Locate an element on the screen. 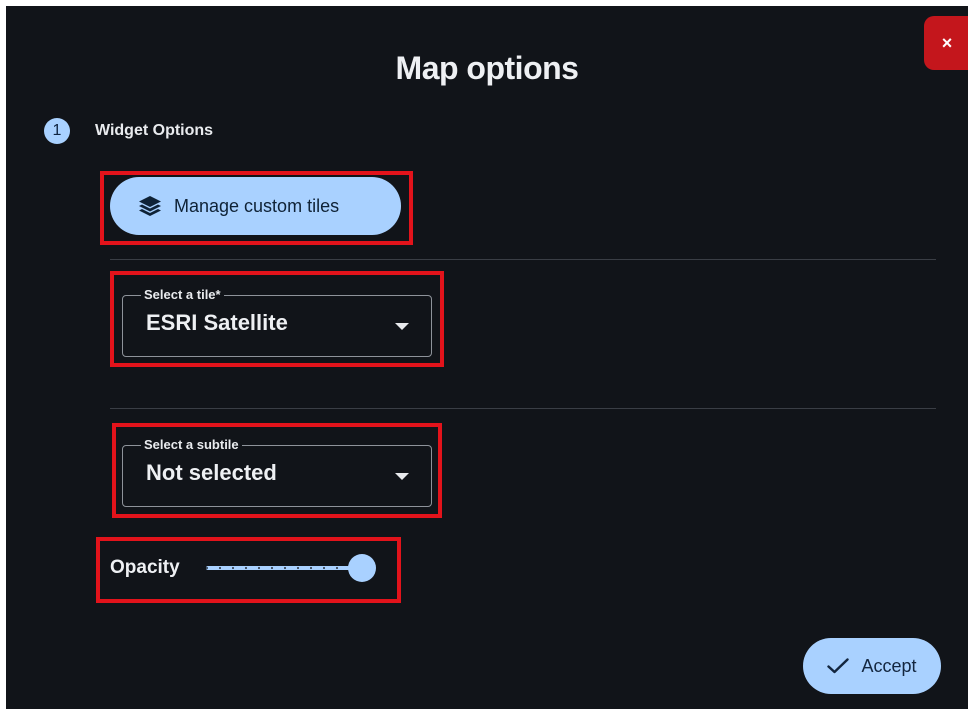 The image size is (974, 715). step-header: 1 Widget Options is located at coordinates (128, 131).